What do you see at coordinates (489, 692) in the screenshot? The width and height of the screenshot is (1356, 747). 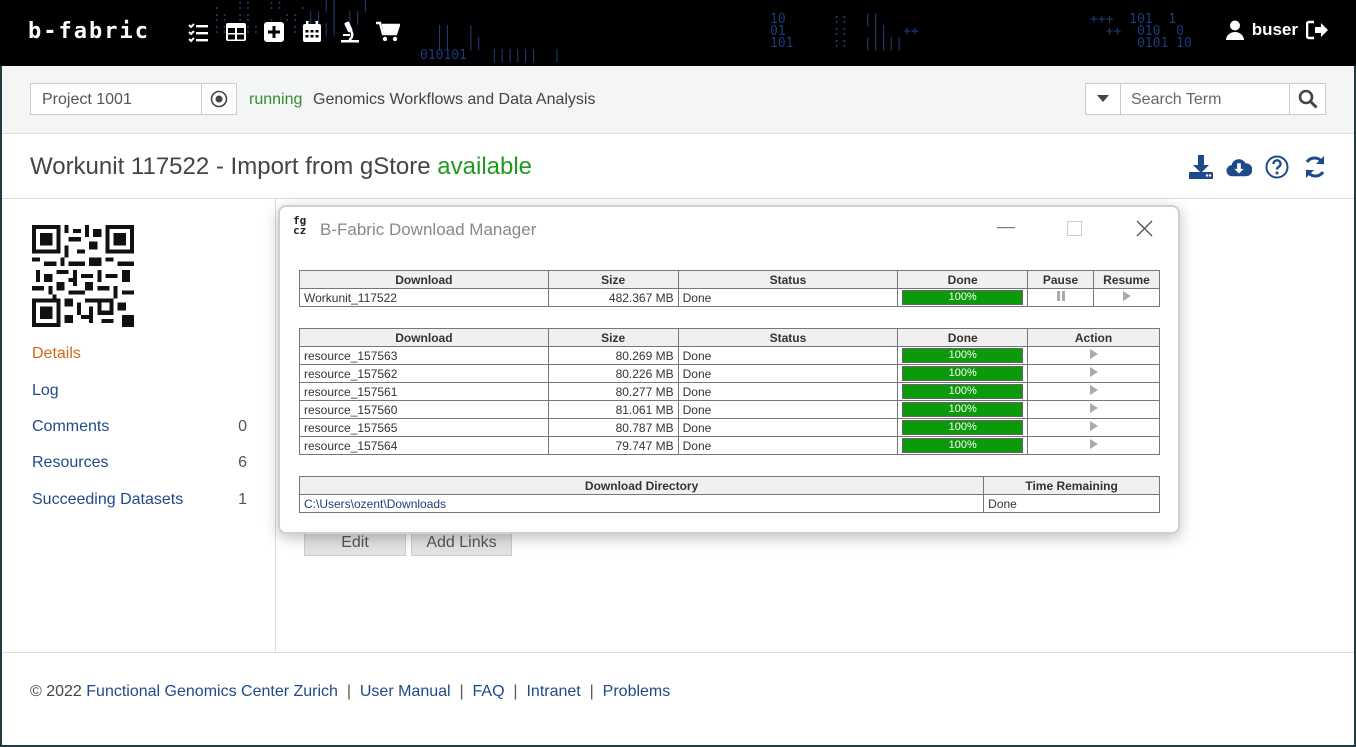 I see `footer-link-faq: FAQ` at bounding box center [489, 692].